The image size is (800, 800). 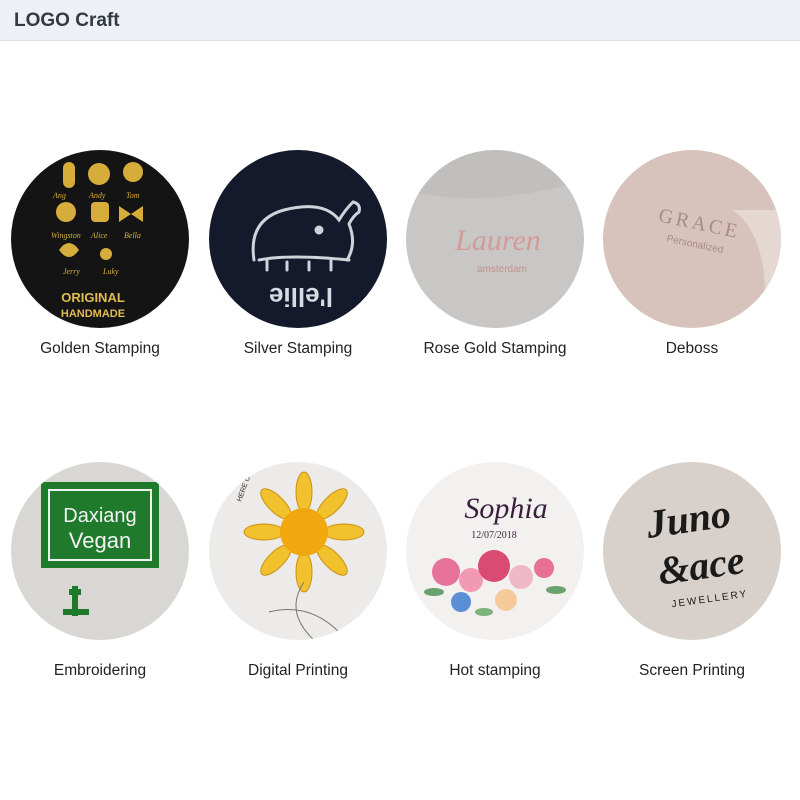 I want to click on svg-text: Bella, so click(x=132, y=235).